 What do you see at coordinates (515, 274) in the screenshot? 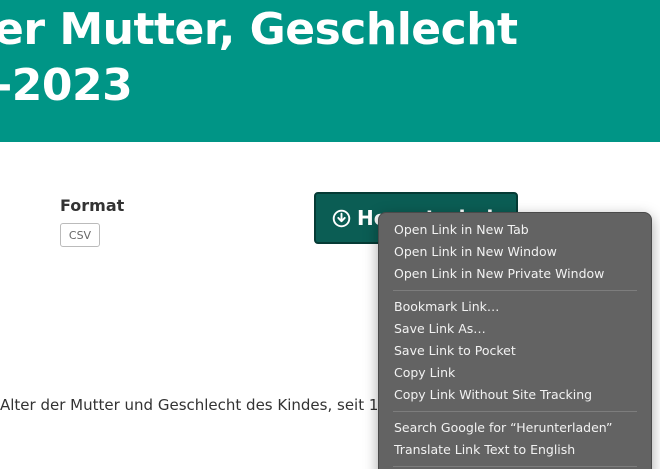
I see `menu-item-open-private-window: Open Link in New Private Window` at bounding box center [515, 274].